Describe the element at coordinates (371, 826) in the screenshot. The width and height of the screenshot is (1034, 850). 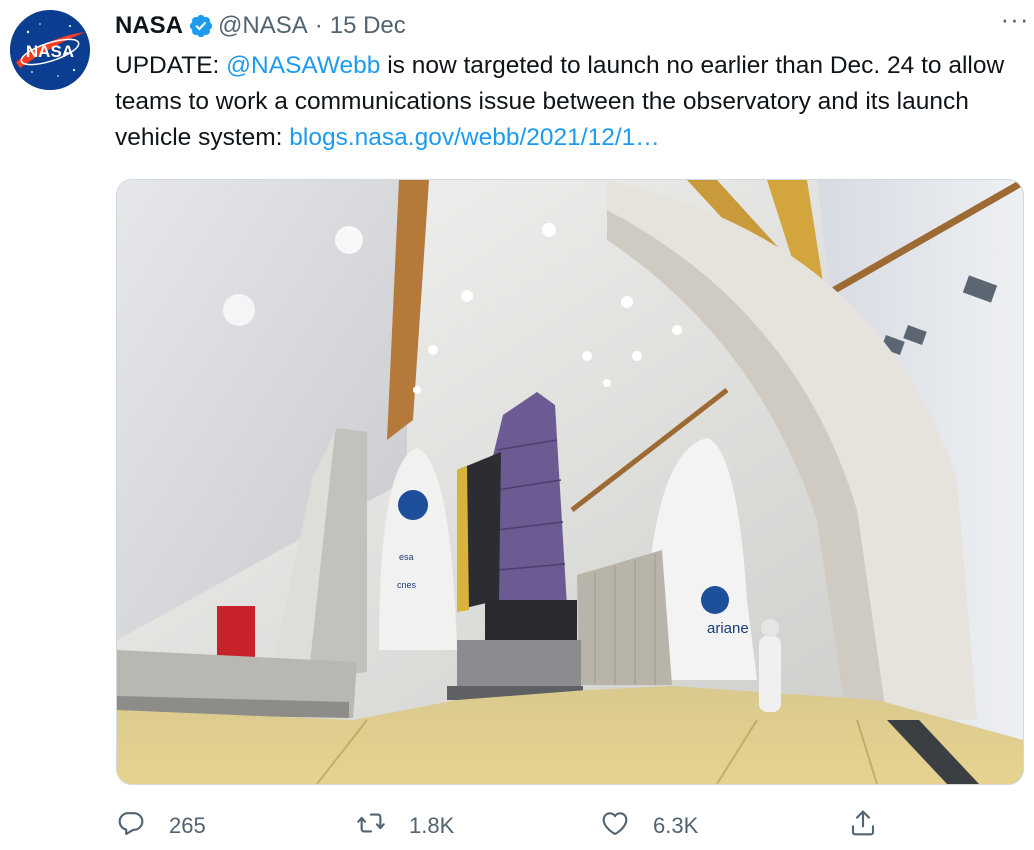
I see `retweet-icon` at that location.